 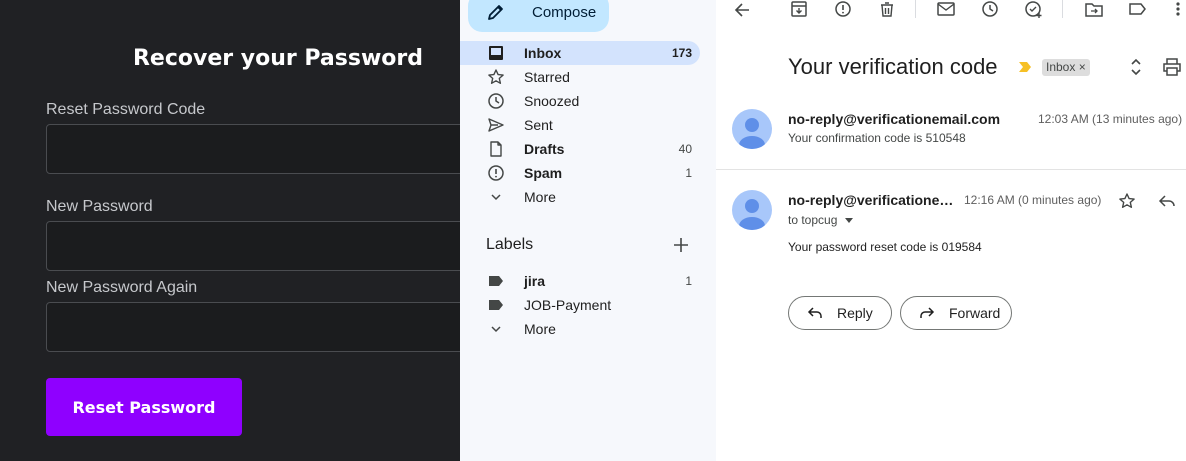 I want to click on recipient-line: to topcug, so click(x=820, y=220).